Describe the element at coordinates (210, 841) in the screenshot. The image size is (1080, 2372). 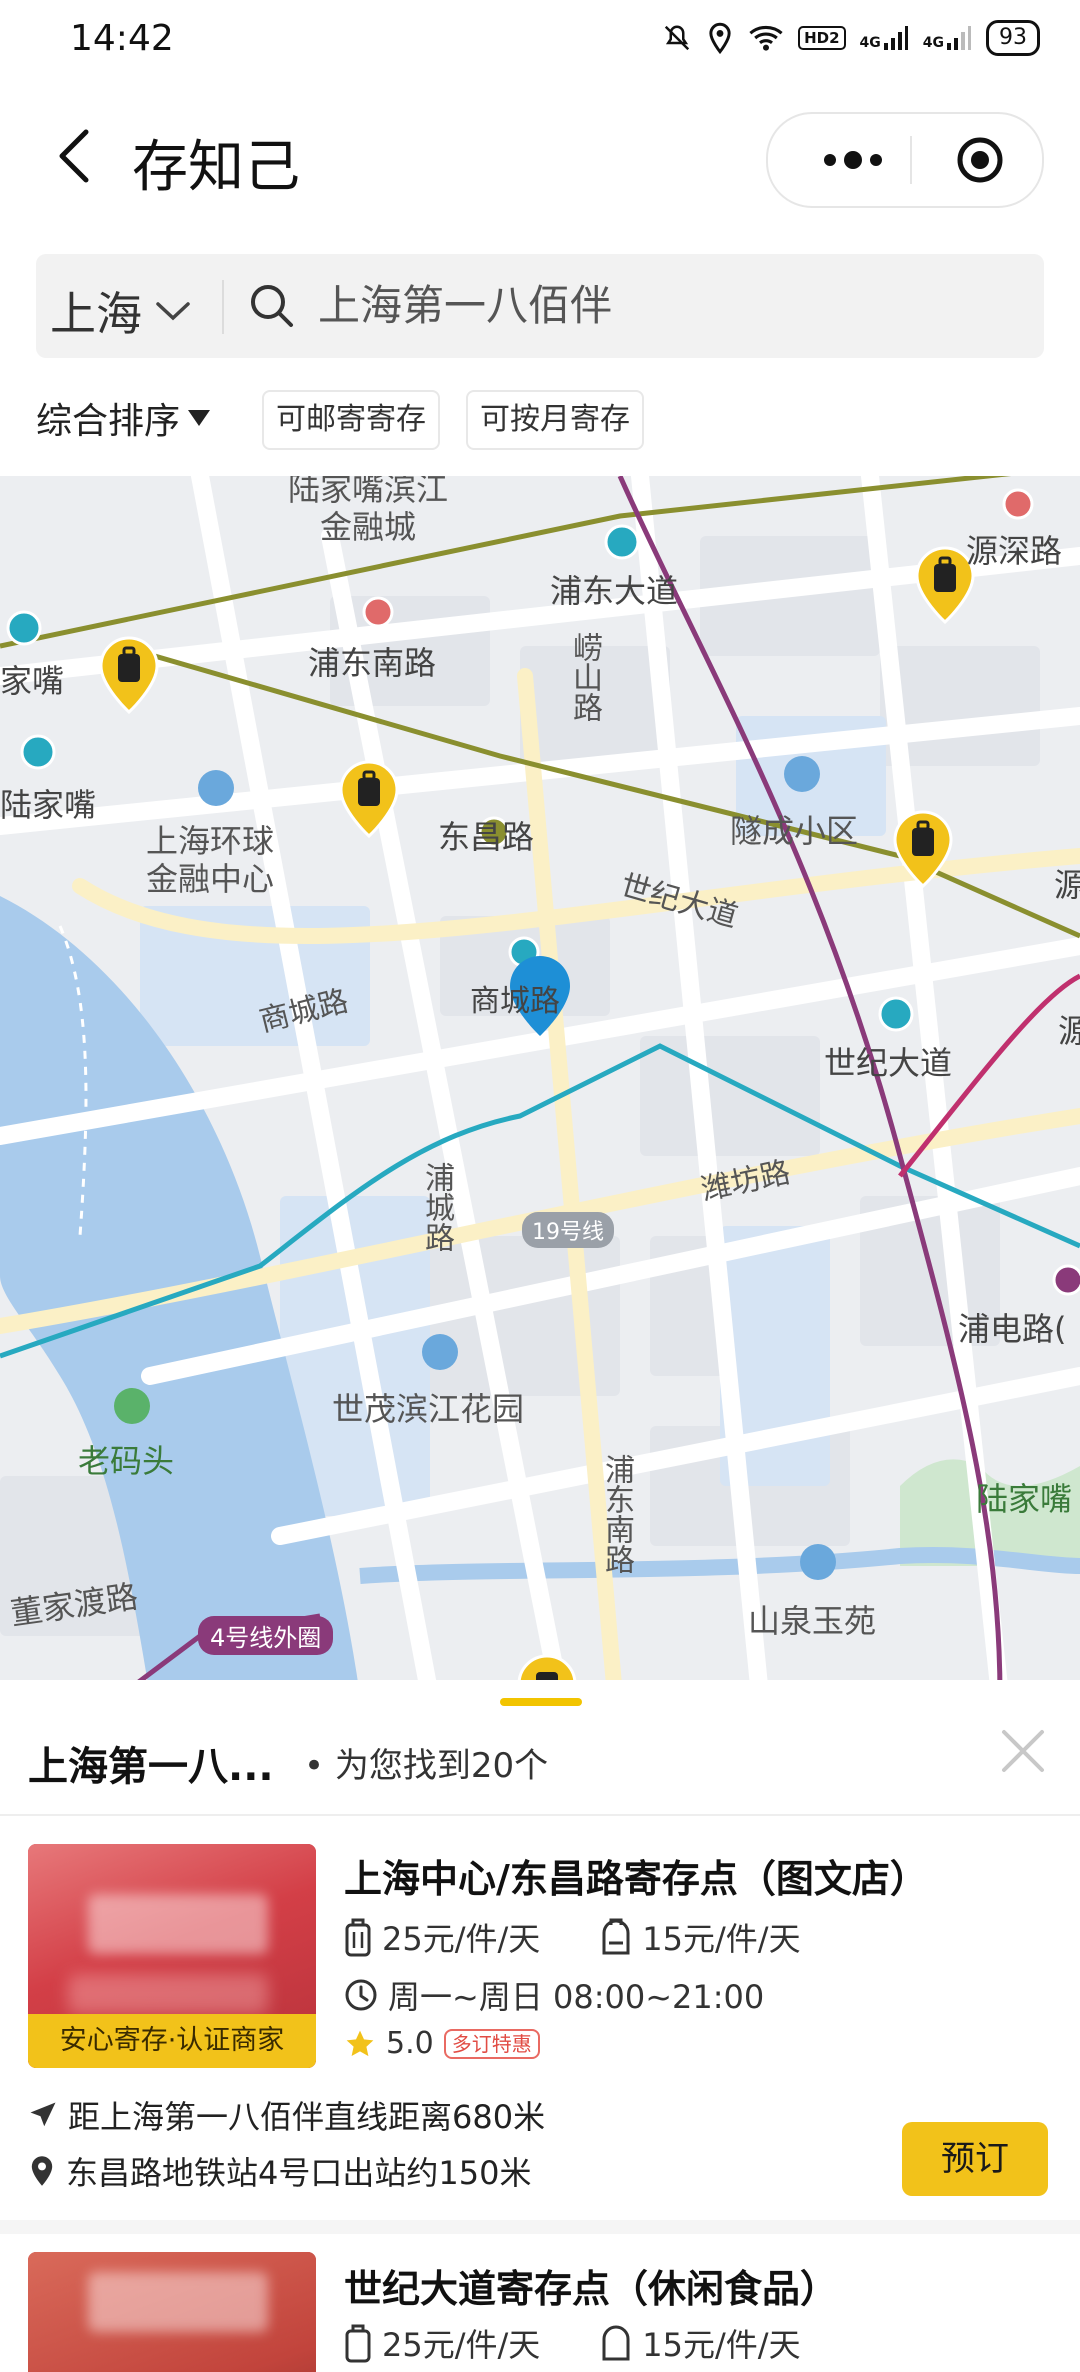
I see `map-label-text: 上海环球` at that location.